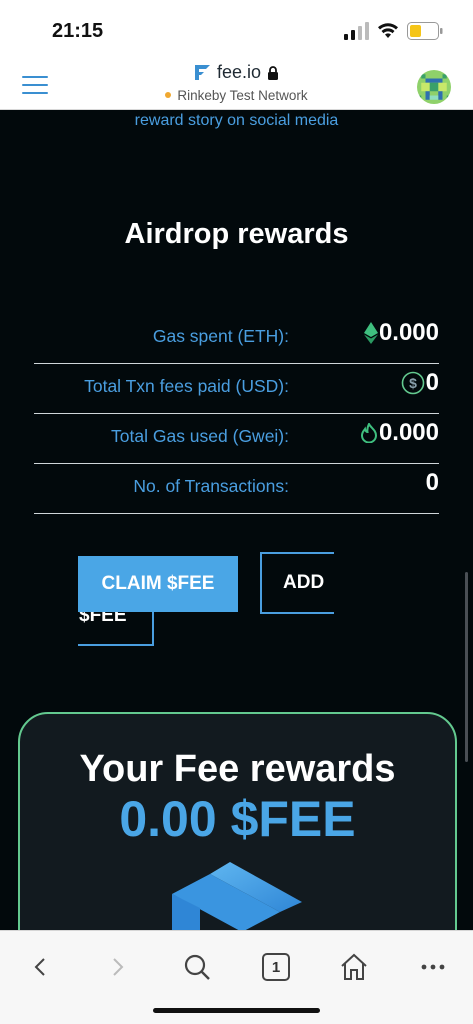 This screenshot has width=473, height=1024. I want to click on stat-row-txn-fees: Total Txn fees paid (USD): $ 0, so click(236, 389).